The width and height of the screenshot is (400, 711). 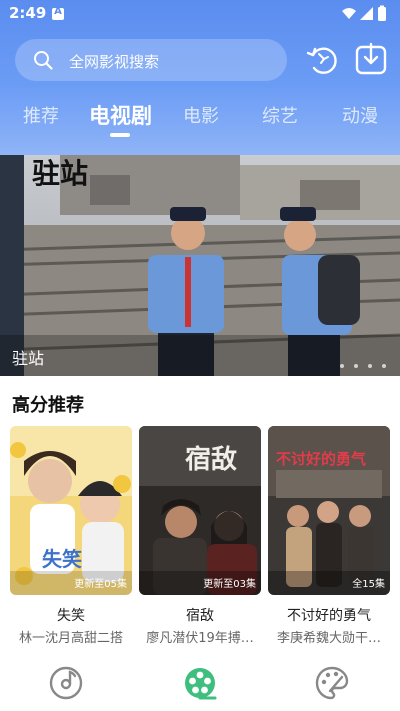 I want to click on show-poster: 不讨好的勇气 全15集, so click(x=329, y=510).